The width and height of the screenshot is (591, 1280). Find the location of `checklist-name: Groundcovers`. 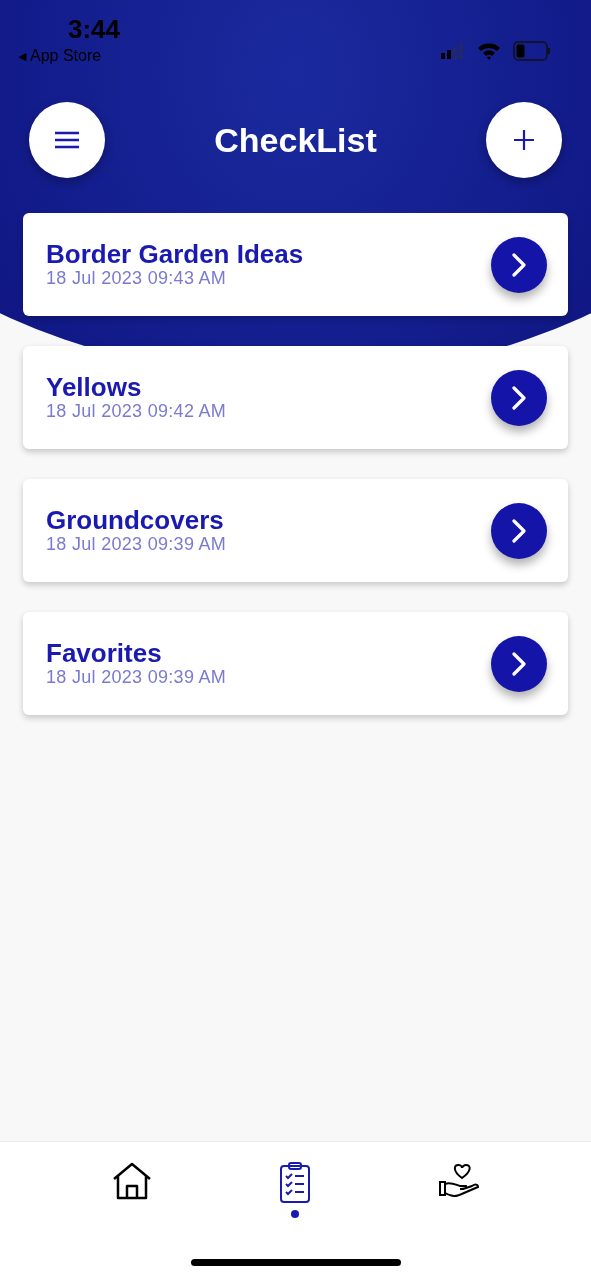

checklist-name: Groundcovers is located at coordinates (135, 520).